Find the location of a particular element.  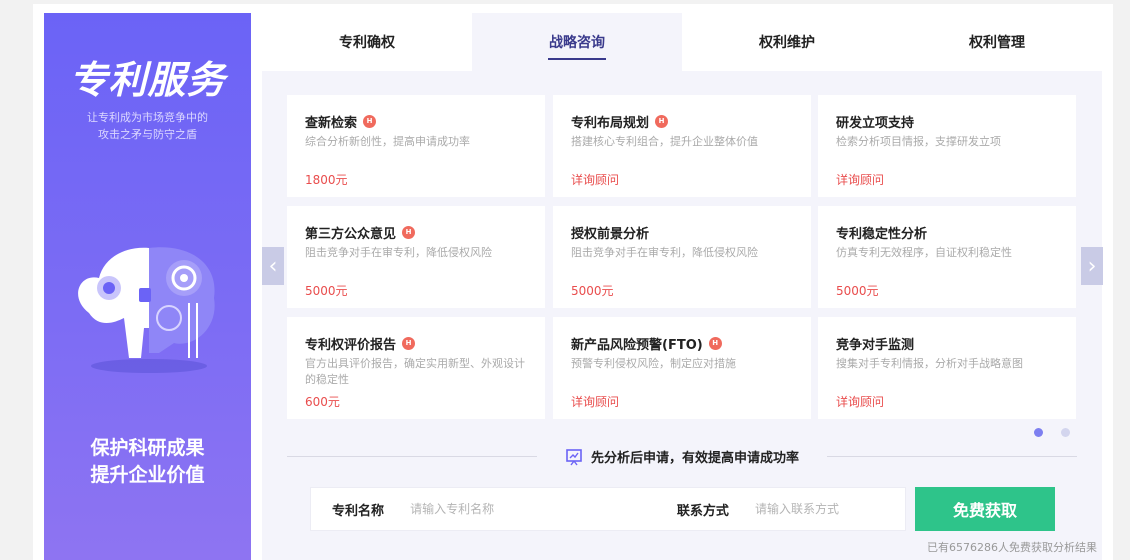

card-title-text: 专利布局规划 is located at coordinates (610, 123).